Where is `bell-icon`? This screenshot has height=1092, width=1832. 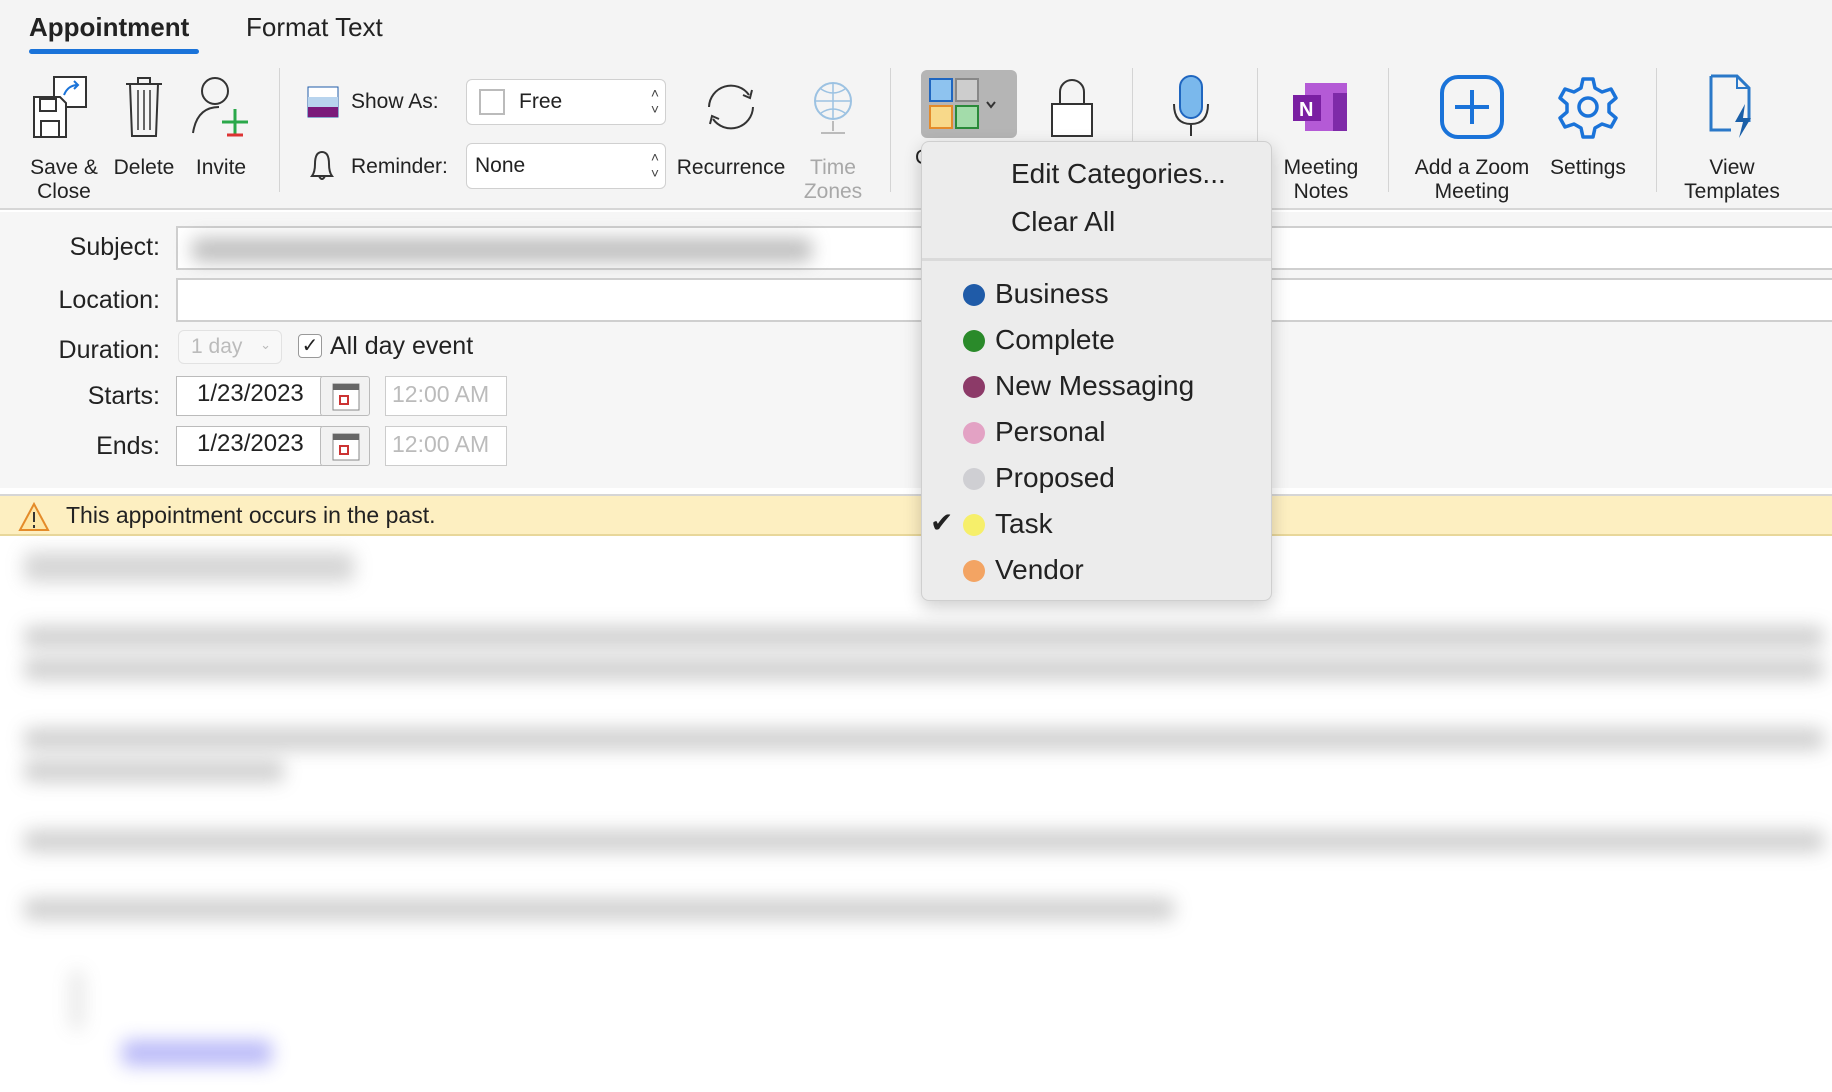 bell-icon is located at coordinates (322, 168).